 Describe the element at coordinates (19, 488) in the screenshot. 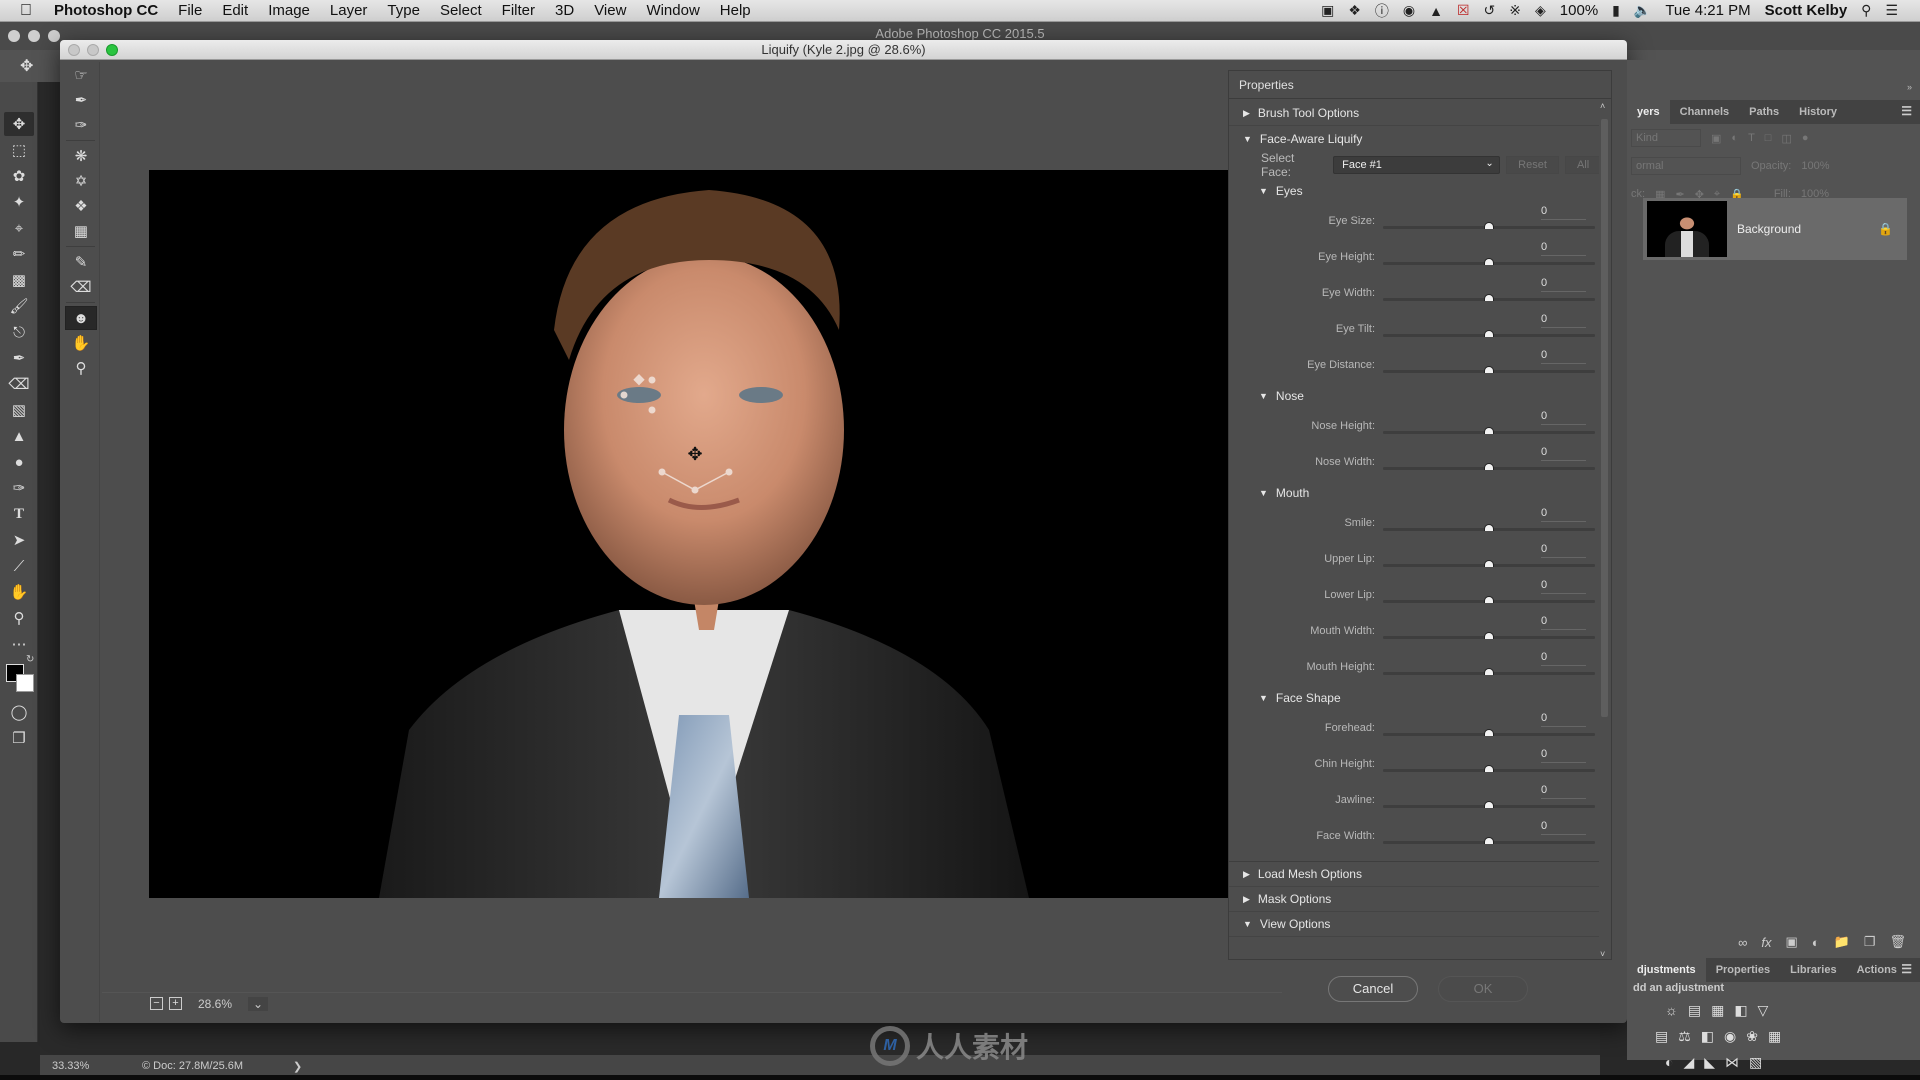

I see `pen-tool-icon: ✑` at that location.